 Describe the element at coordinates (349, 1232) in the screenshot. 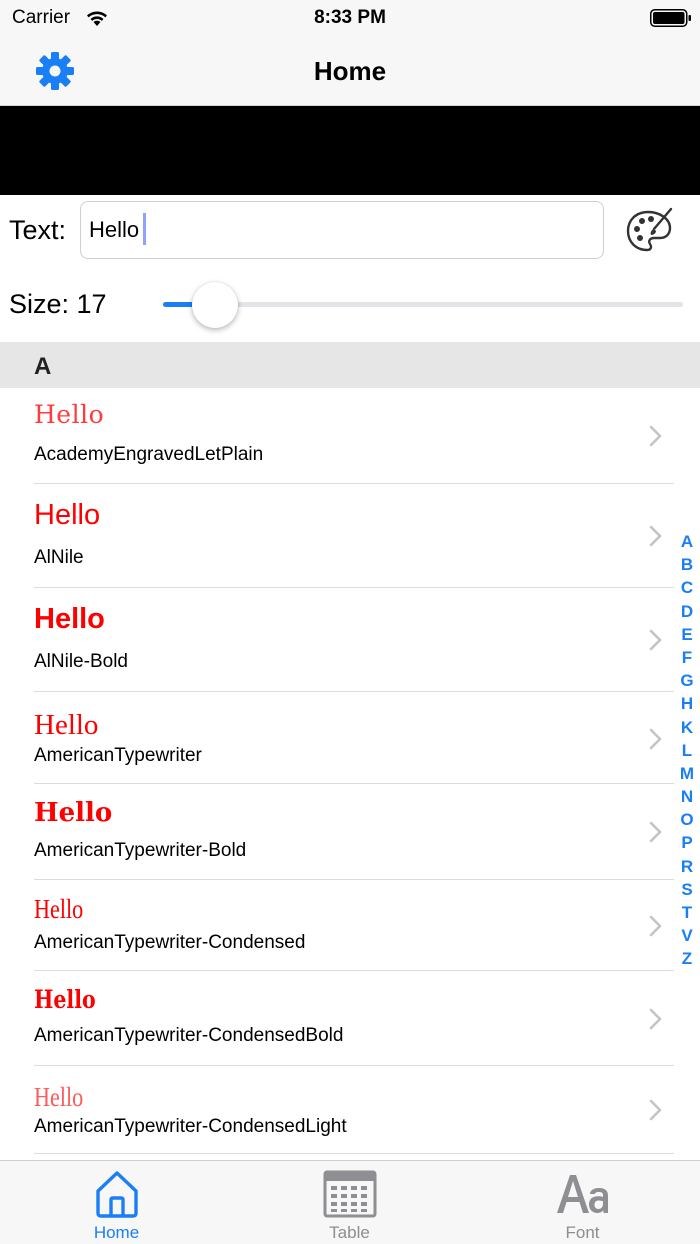

I see `tab-table-label: Table` at that location.